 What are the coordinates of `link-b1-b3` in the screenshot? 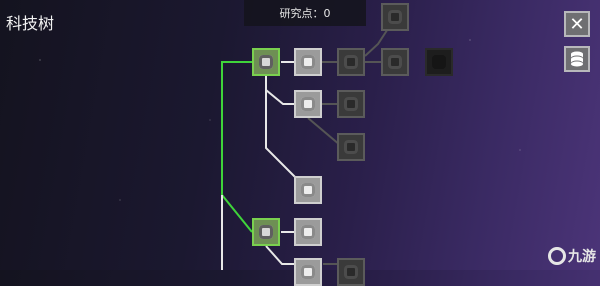 It's located at (324, 131).